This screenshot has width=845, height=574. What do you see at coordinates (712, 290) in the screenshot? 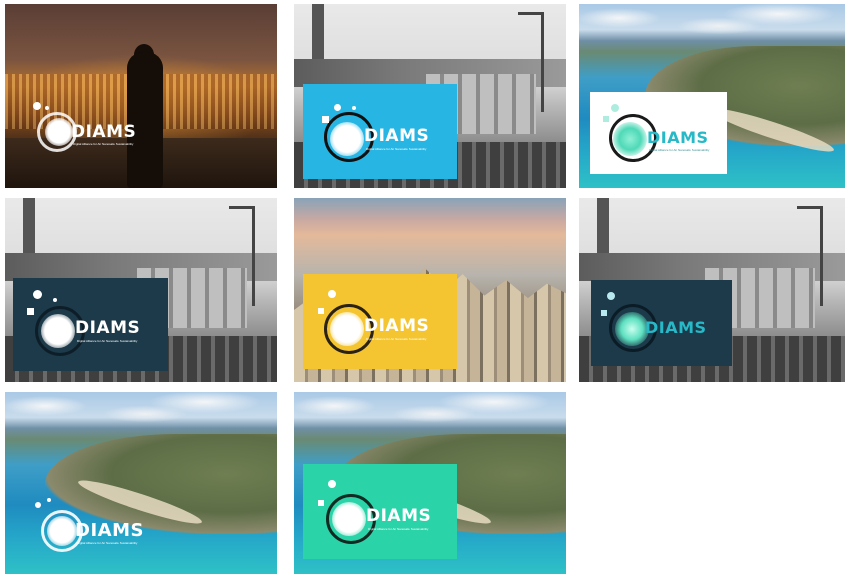
I see `thumbnail-tile: DIAMS` at bounding box center [712, 290].